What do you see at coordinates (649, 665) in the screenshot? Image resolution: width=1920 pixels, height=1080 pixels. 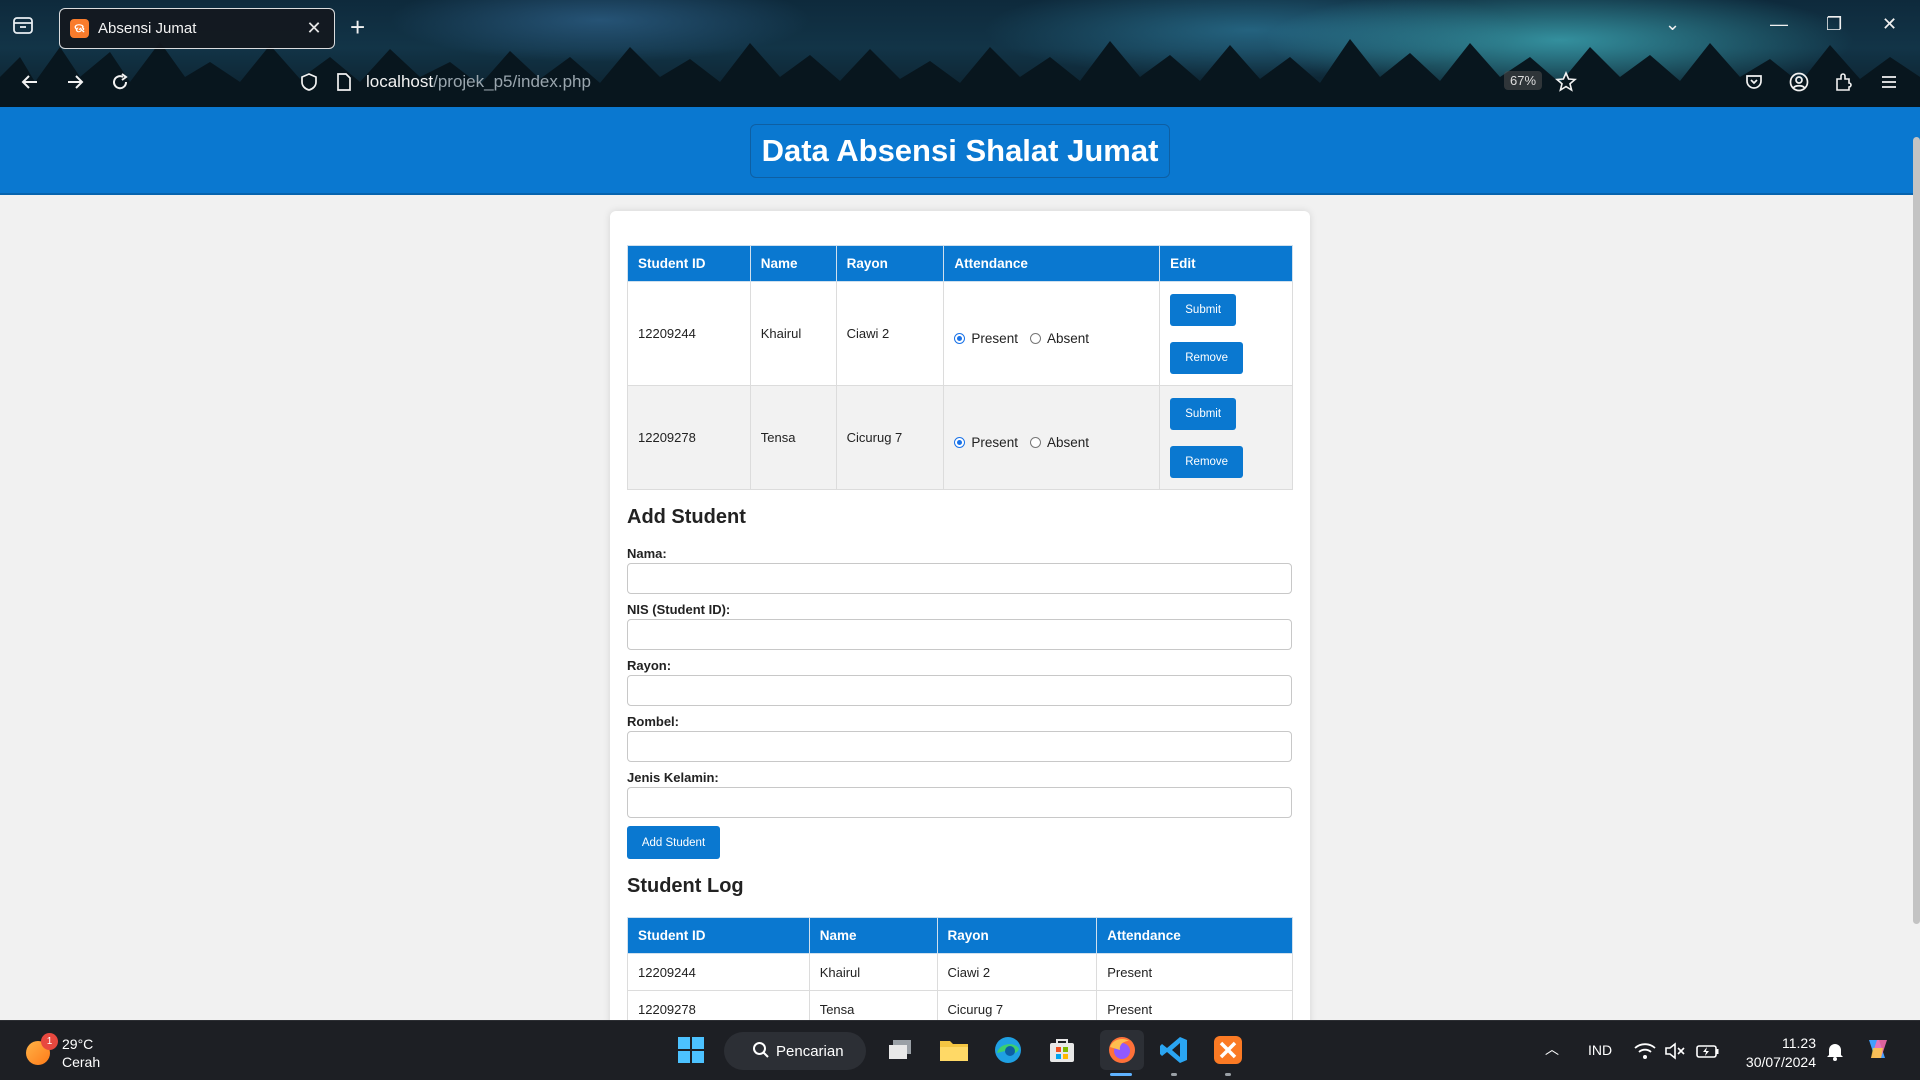 I see `rayon-label: Rayon:` at bounding box center [649, 665].